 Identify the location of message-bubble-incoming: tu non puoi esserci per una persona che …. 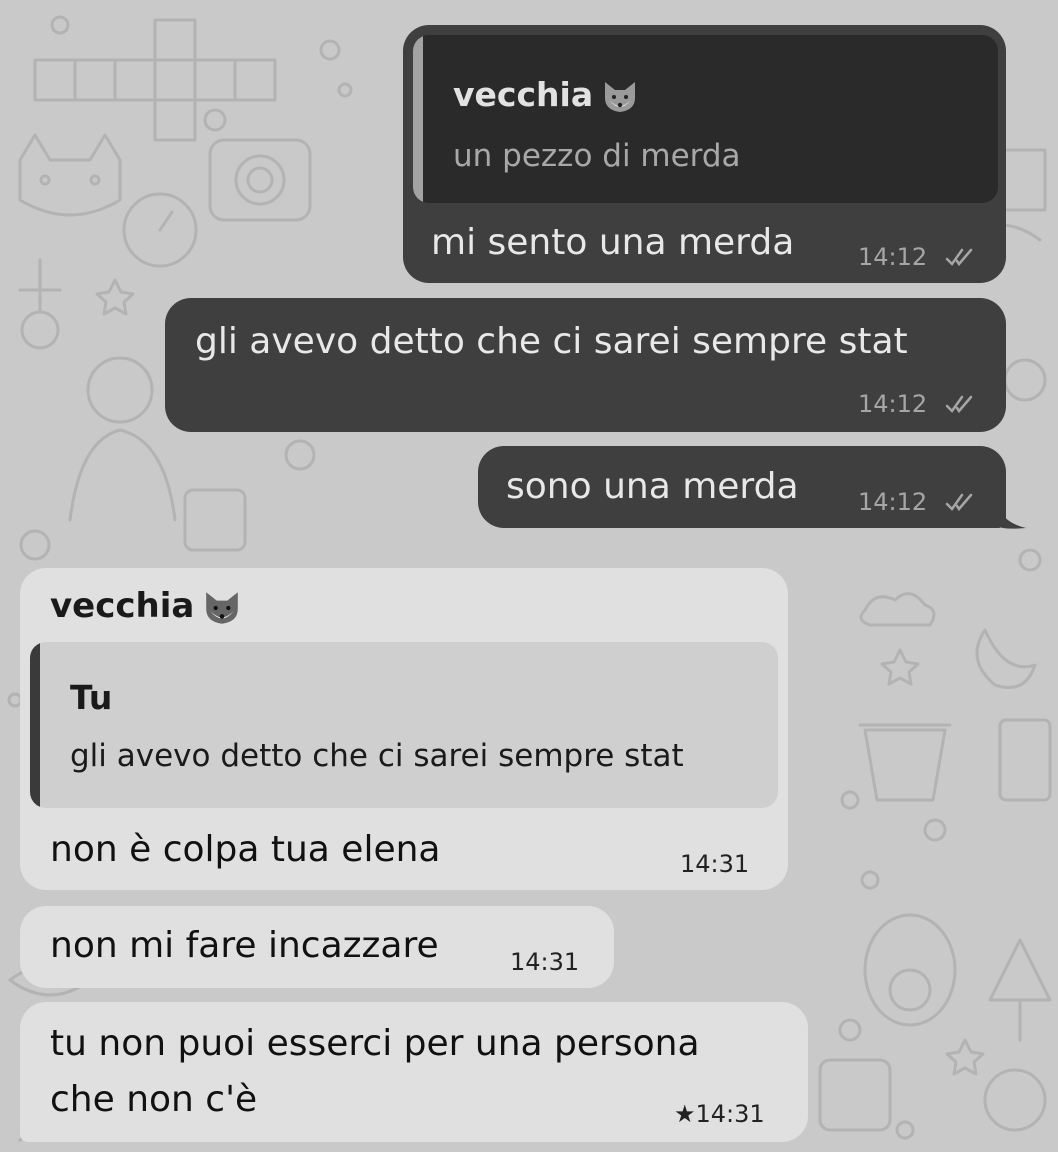
(414, 1072).